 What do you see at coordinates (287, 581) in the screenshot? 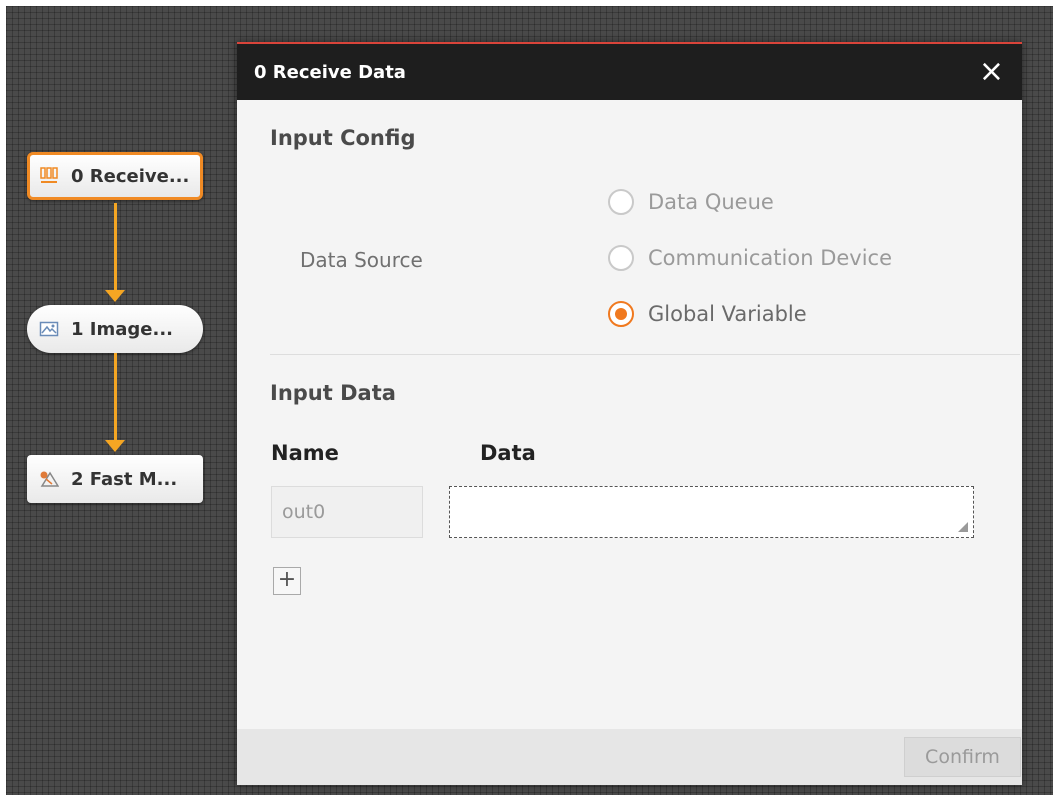
I see `add-row-button: +` at bounding box center [287, 581].